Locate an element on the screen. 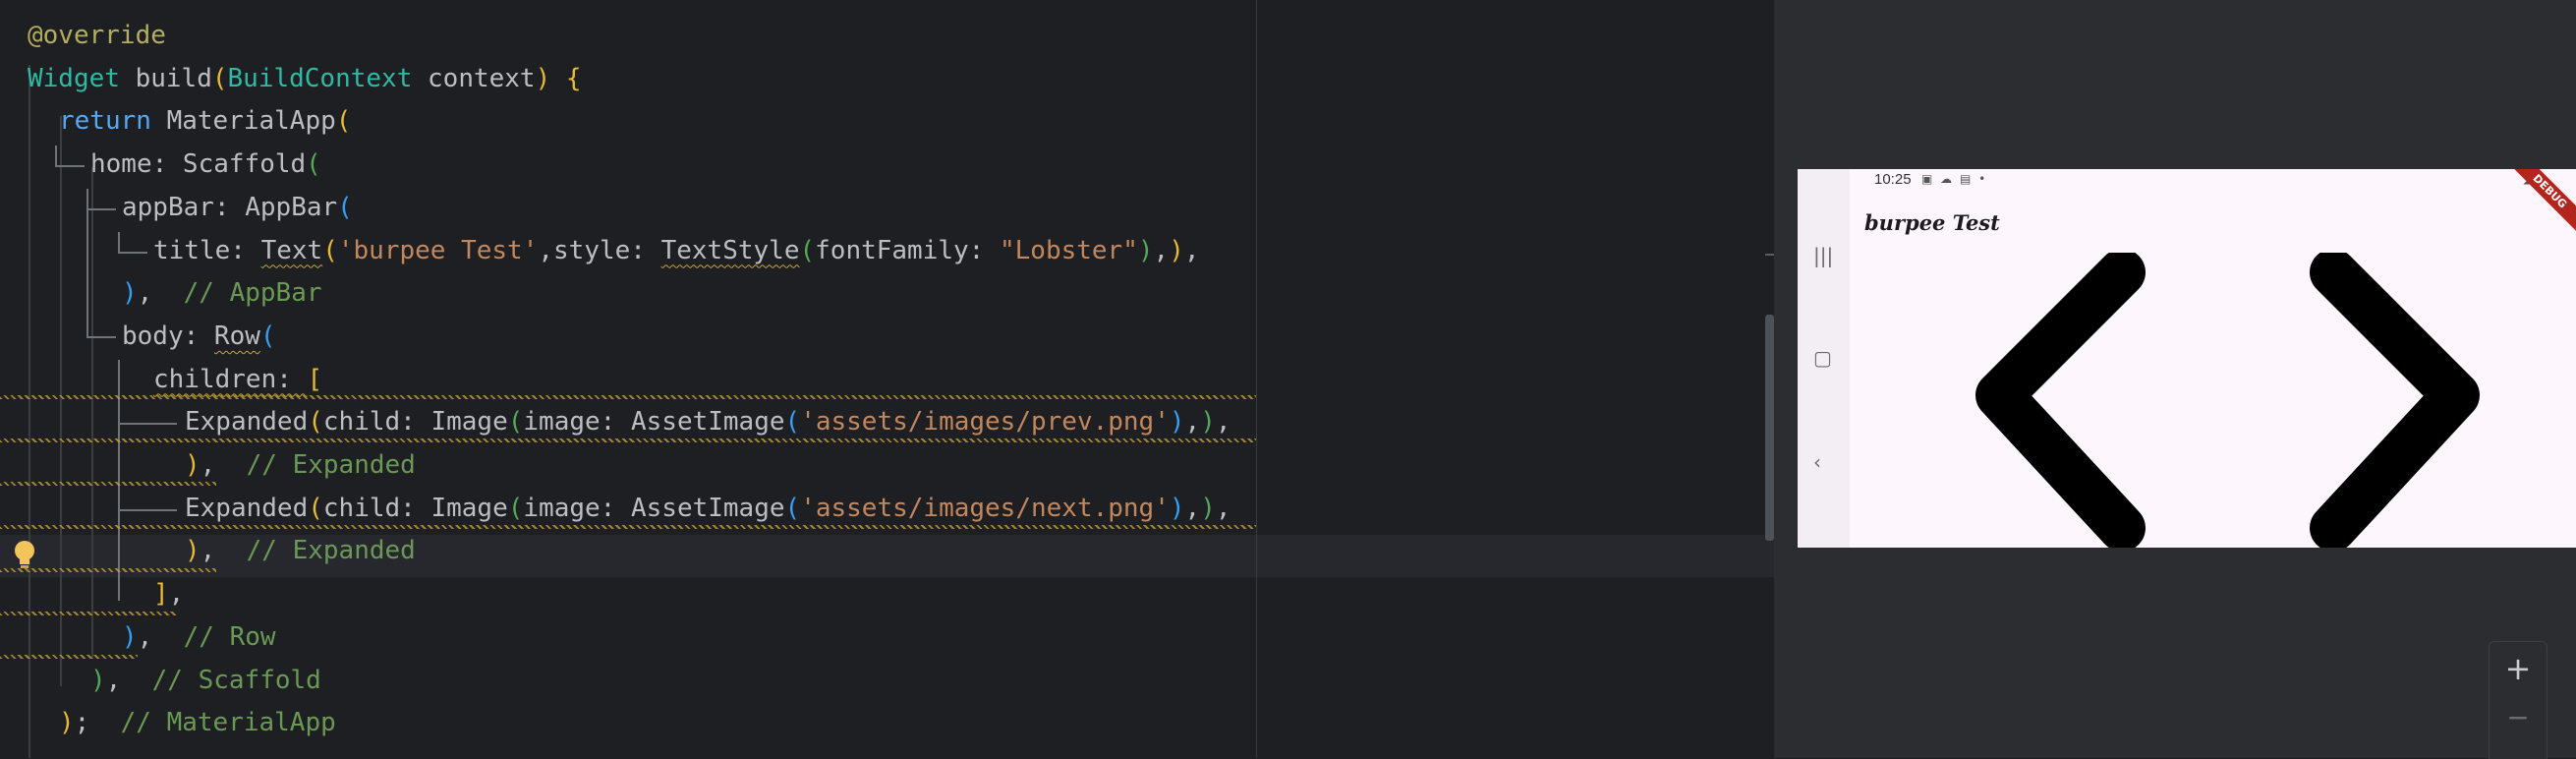 The image size is (2576, 759). code-token: Text is located at coordinates (291, 250).